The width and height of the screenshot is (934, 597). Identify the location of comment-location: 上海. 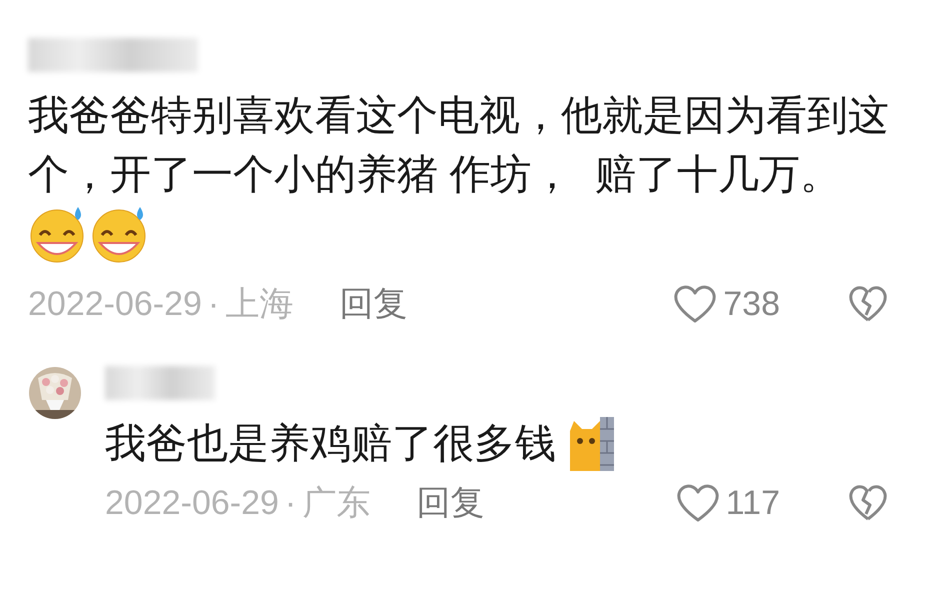
(259, 304).